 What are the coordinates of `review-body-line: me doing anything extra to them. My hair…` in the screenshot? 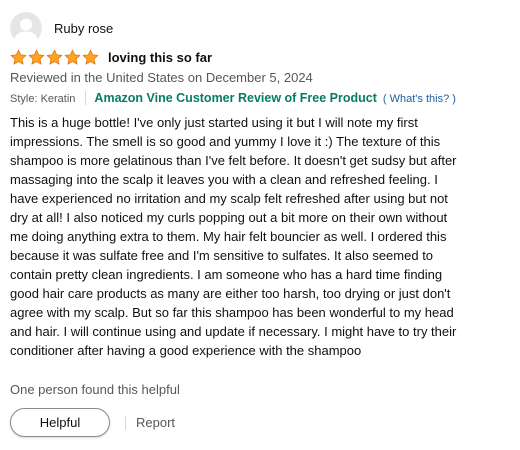 It's located at (228, 236).